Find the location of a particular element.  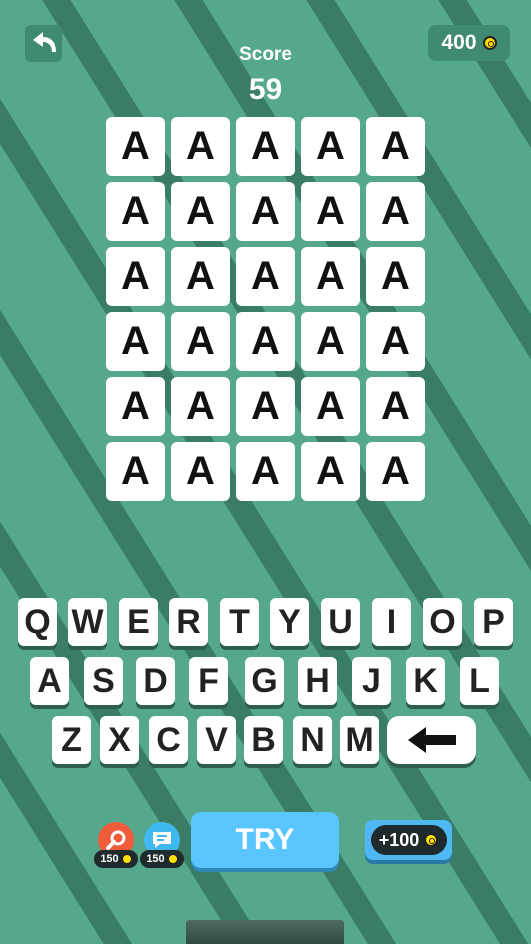

chat-cost-value: 150 is located at coordinates (155, 859).